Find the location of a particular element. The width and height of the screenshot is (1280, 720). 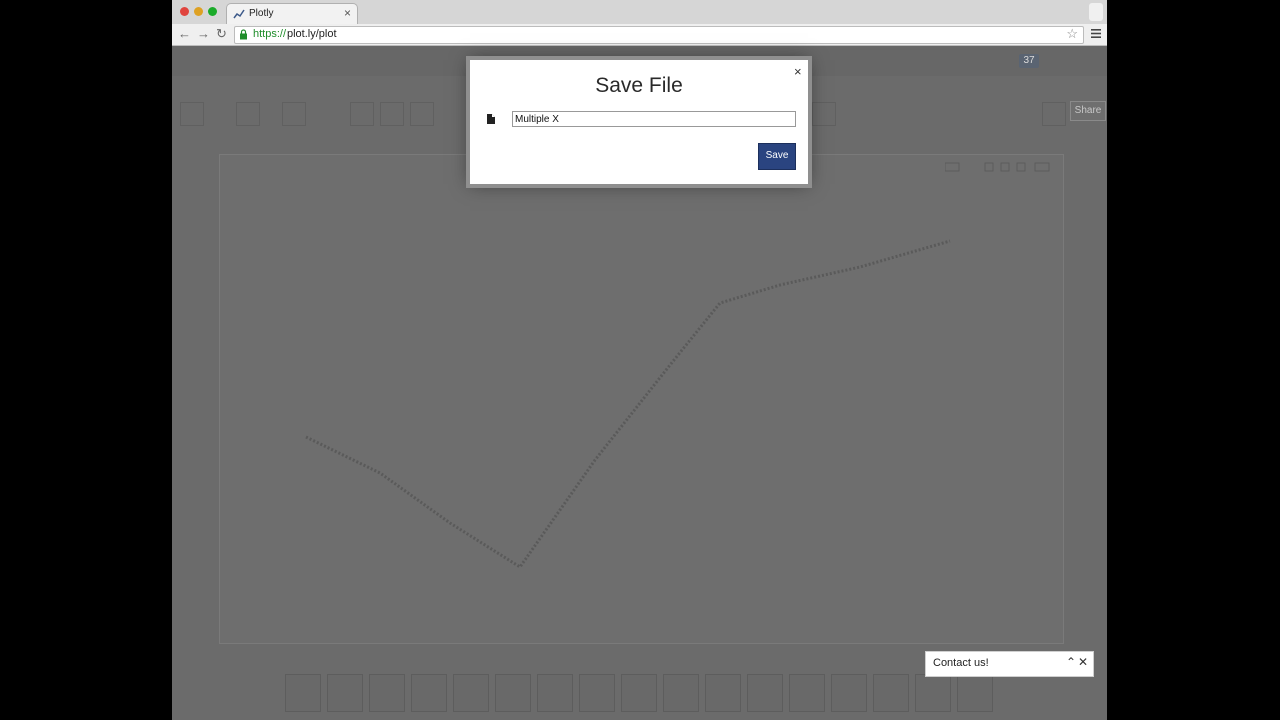

share-button: Share is located at coordinates (1088, 111).